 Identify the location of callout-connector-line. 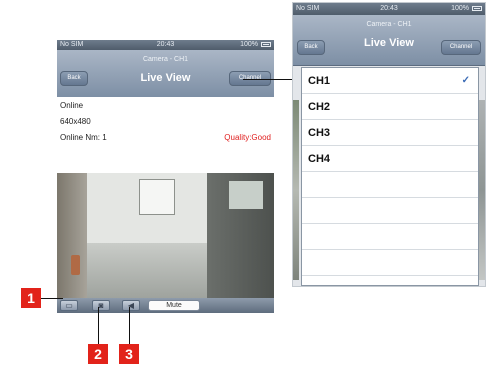
(267, 79).